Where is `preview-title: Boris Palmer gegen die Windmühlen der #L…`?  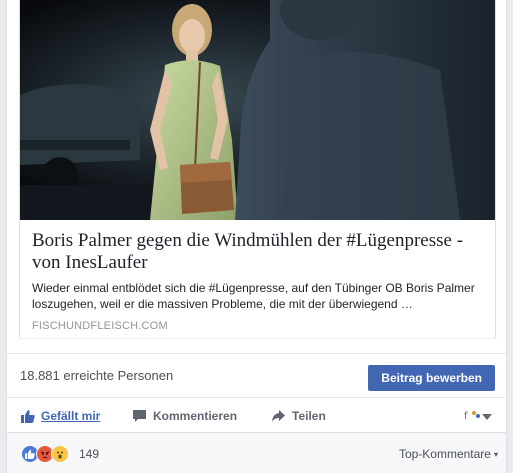
preview-title: Boris Palmer gegen die Windmühlen der #L… is located at coordinates (260, 252).